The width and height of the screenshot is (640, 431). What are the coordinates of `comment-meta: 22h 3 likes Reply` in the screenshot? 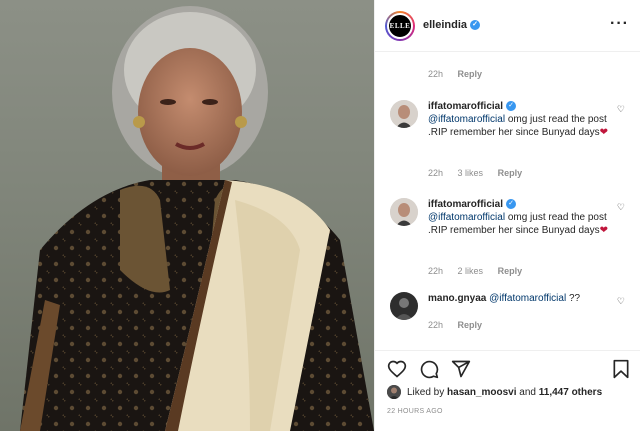 It's located at (481, 173).